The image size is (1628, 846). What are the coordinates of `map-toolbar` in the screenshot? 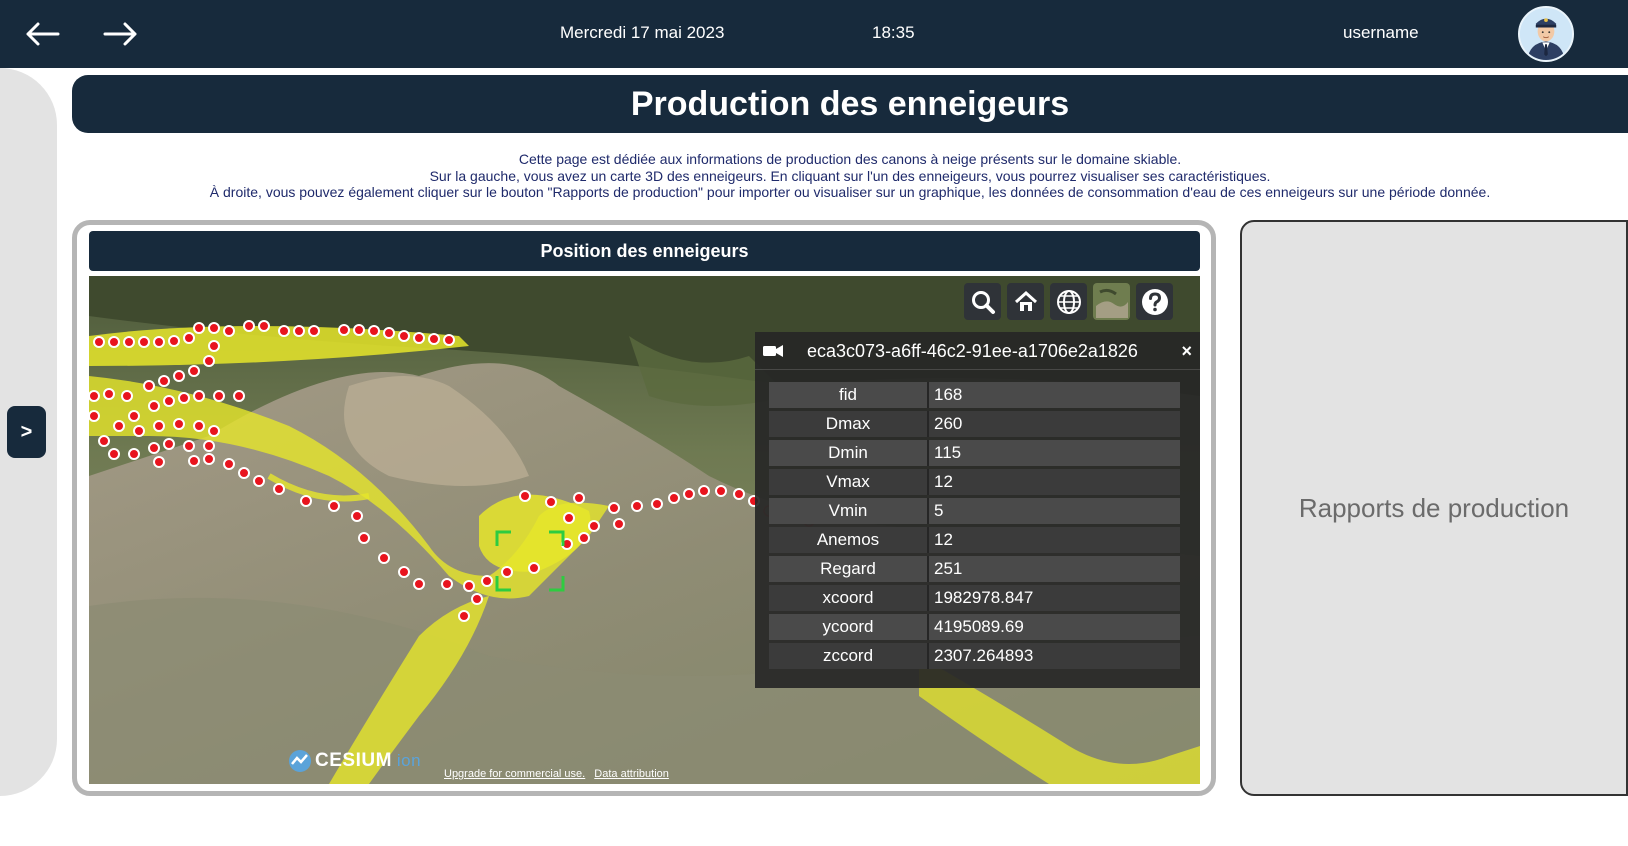 It's located at (1068, 301).